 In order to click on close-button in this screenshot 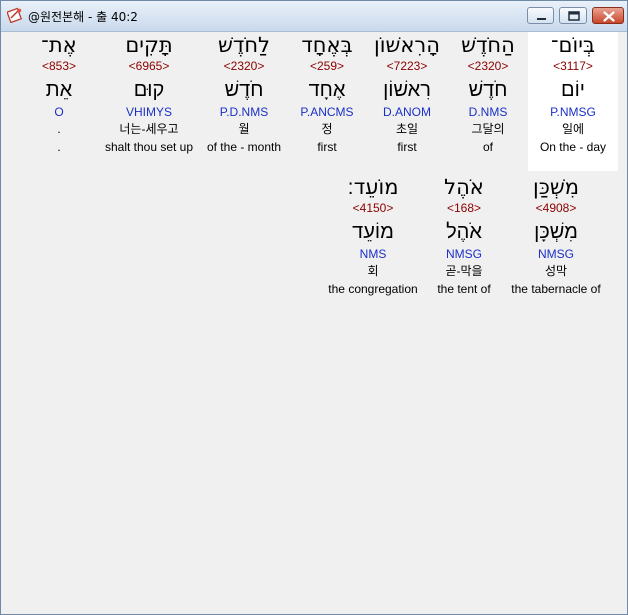, I will do `click(608, 15)`.